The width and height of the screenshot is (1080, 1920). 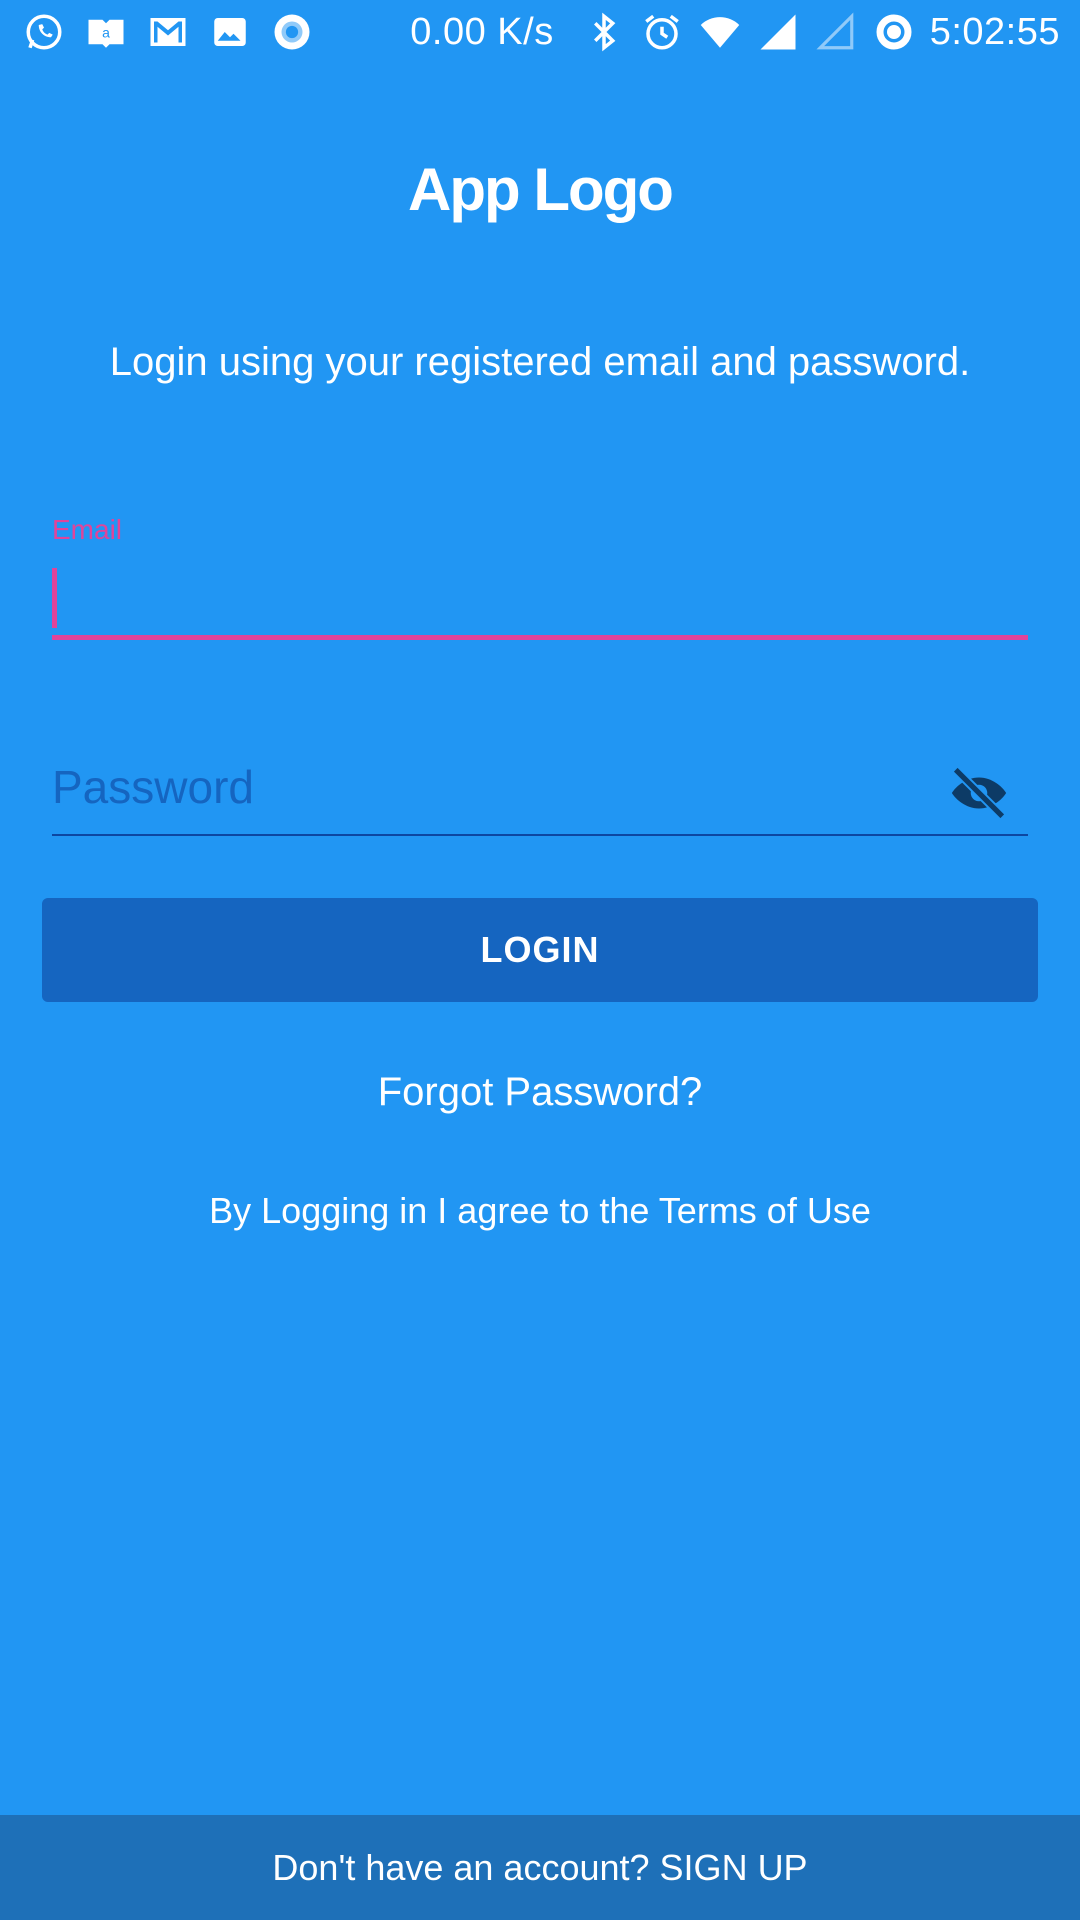 What do you see at coordinates (482, 31) in the screenshot?
I see `network-speed: 0.00 K/s` at bounding box center [482, 31].